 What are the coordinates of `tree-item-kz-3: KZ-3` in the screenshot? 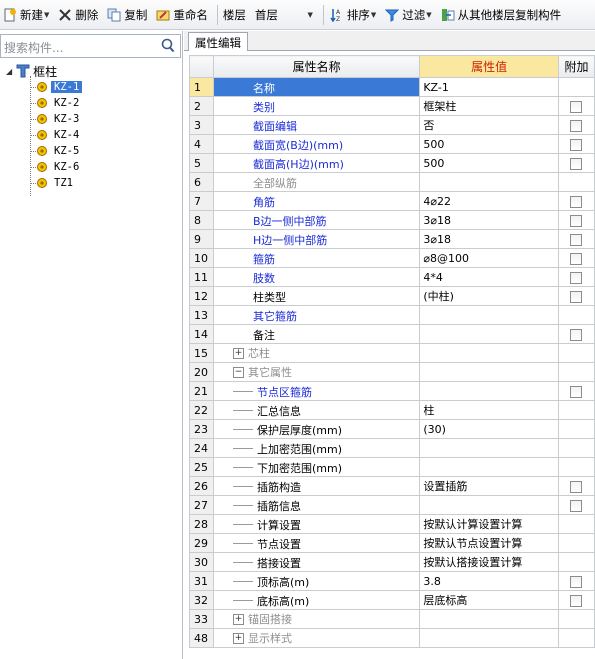 It's located at (59, 119).